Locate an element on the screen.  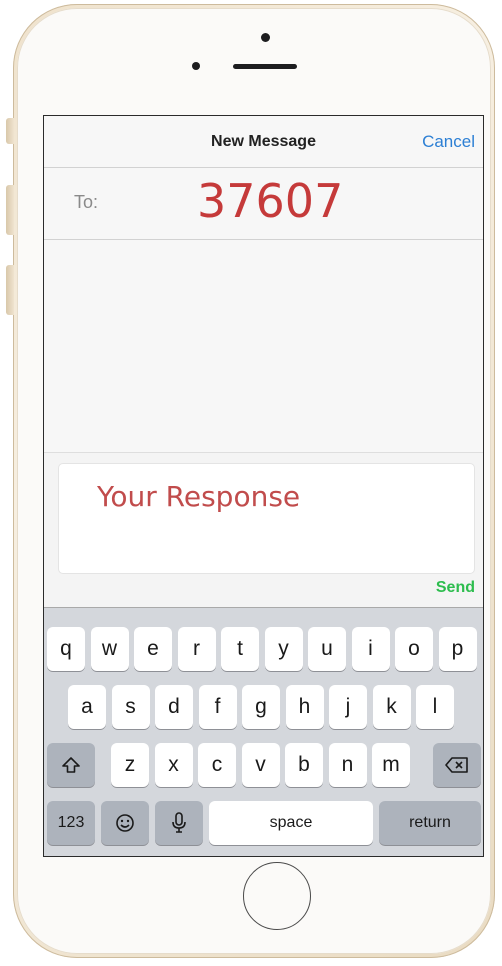
phone-volume-up is located at coordinates (10, 210).